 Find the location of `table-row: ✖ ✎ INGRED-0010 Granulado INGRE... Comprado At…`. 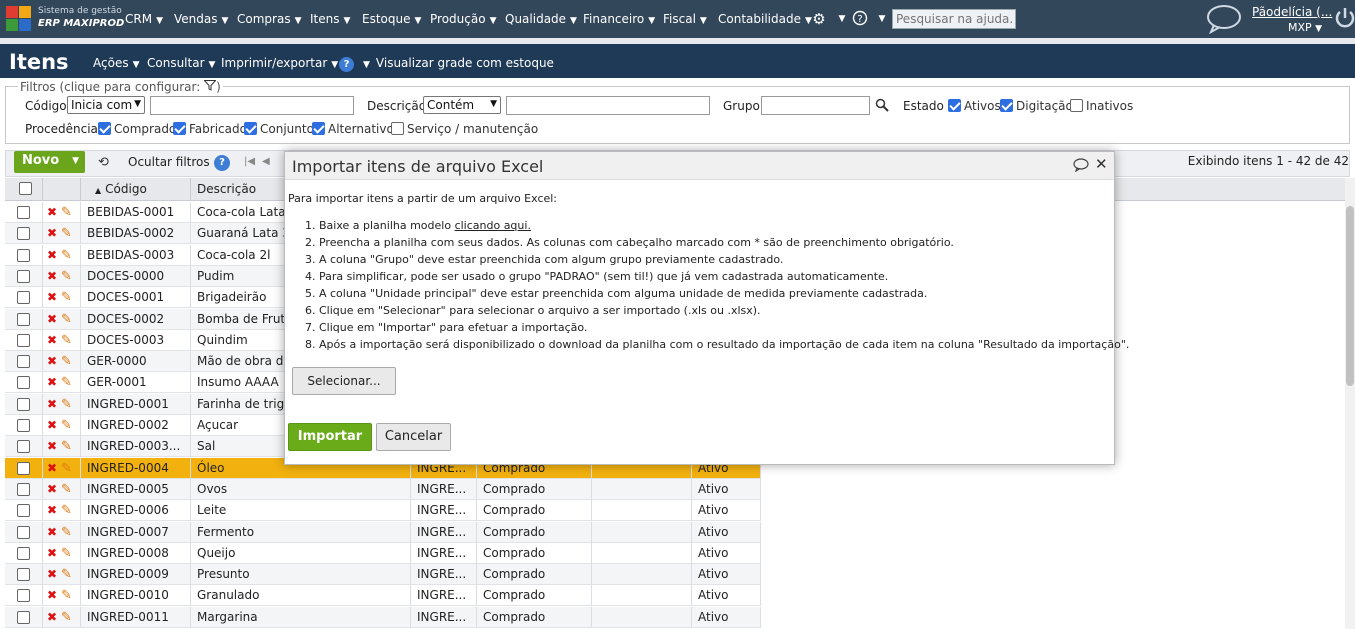

table-row: ✖ ✎ INGRED-0010 Granulado INGRE... Comprado At… is located at coordinates (383, 596).